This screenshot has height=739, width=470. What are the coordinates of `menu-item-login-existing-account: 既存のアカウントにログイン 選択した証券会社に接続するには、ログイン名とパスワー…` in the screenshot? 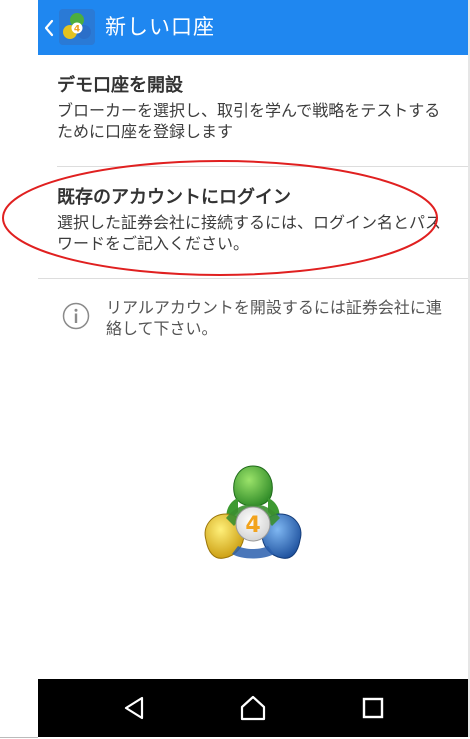 It's located at (254, 220).